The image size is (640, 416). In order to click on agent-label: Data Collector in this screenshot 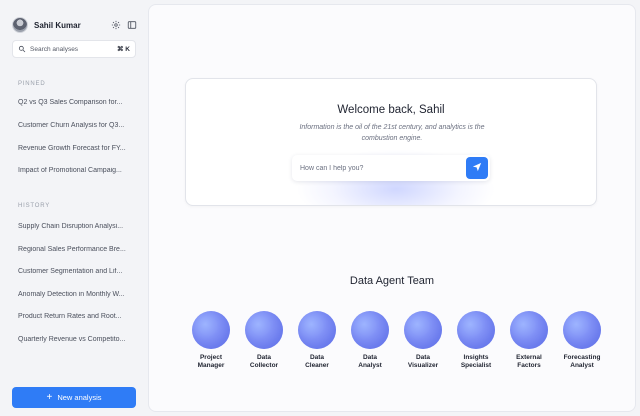, I will do `click(264, 361)`.